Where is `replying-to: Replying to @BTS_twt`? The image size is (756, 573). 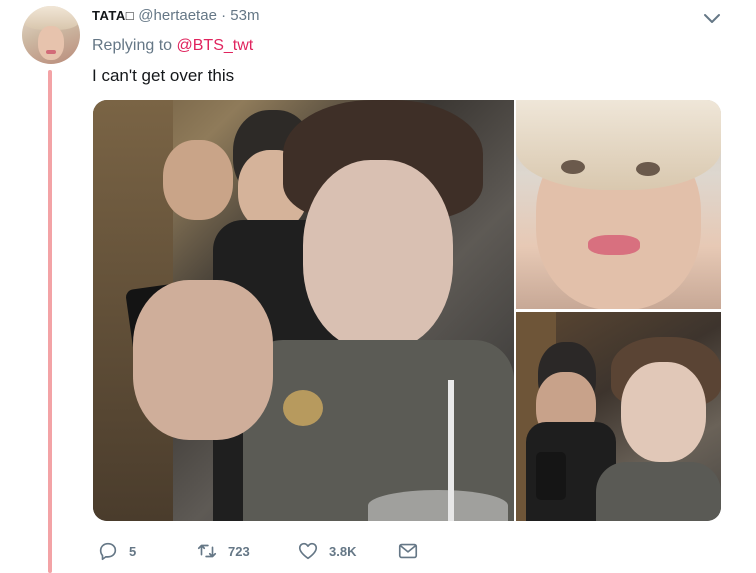 replying-to: Replying to @BTS_twt is located at coordinates (172, 46).